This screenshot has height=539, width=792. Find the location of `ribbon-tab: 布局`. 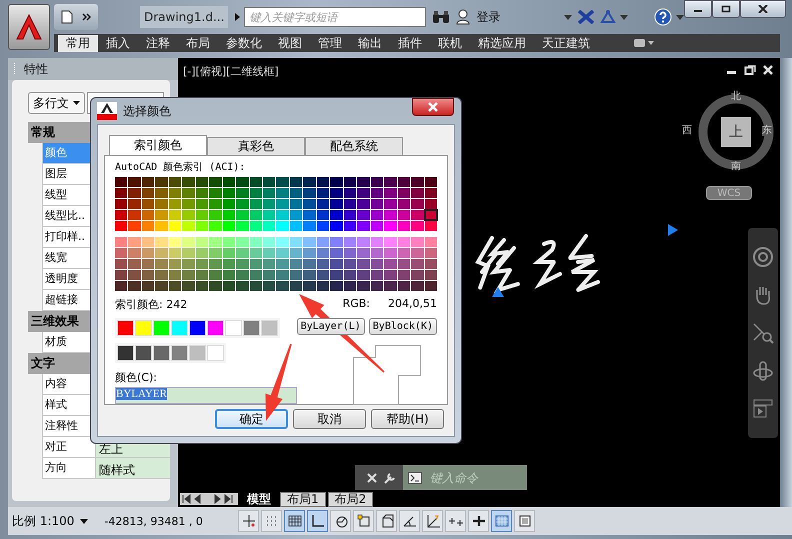

ribbon-tab: 布局 is located at coordinates (198, 43).